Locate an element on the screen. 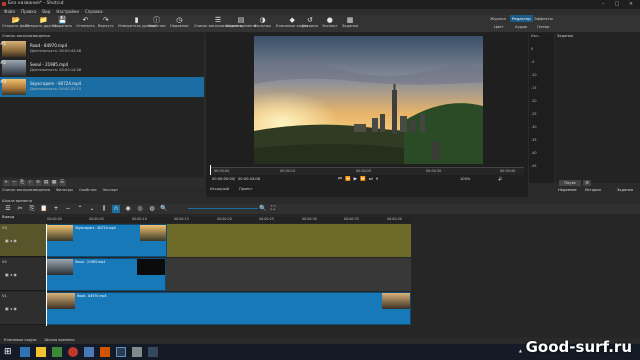 The width and height of the screenshot is (640, 360). ripple-icon: ◎ is located at coordinates (140, 209).